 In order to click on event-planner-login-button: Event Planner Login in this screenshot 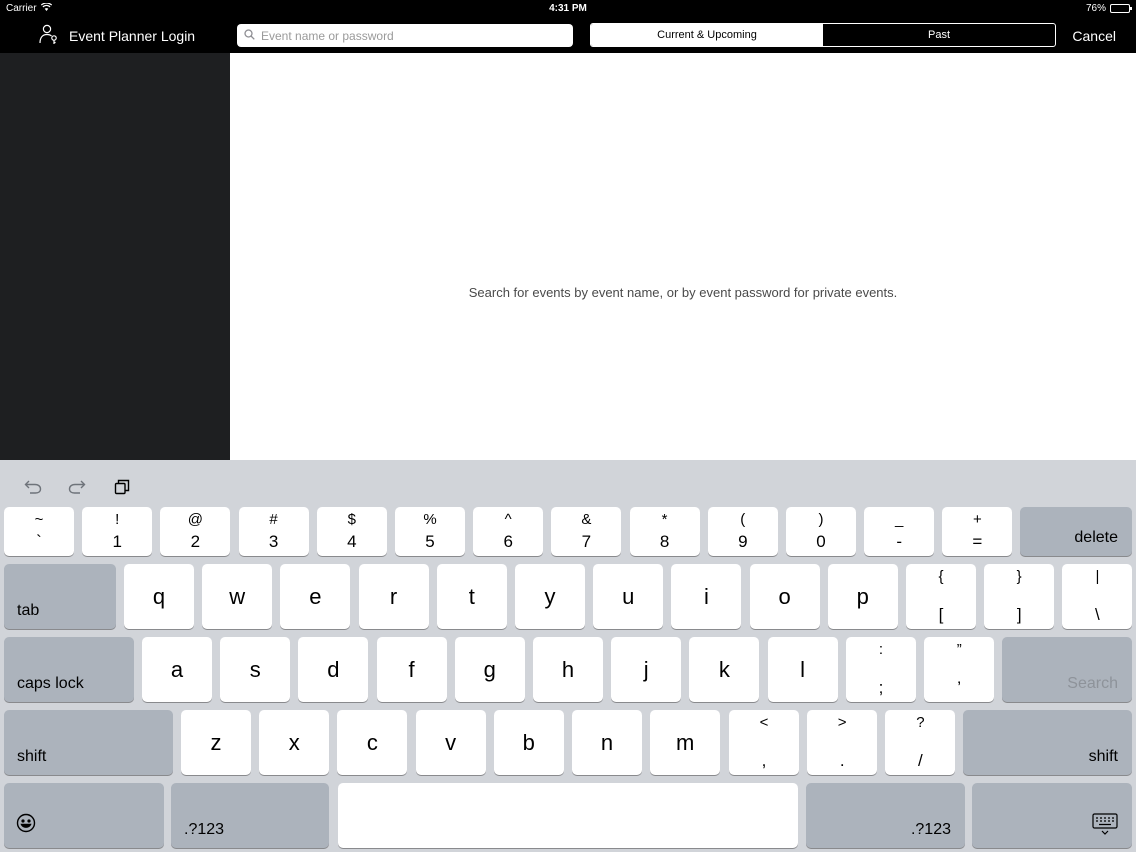, I will do `click(116, 35)`.